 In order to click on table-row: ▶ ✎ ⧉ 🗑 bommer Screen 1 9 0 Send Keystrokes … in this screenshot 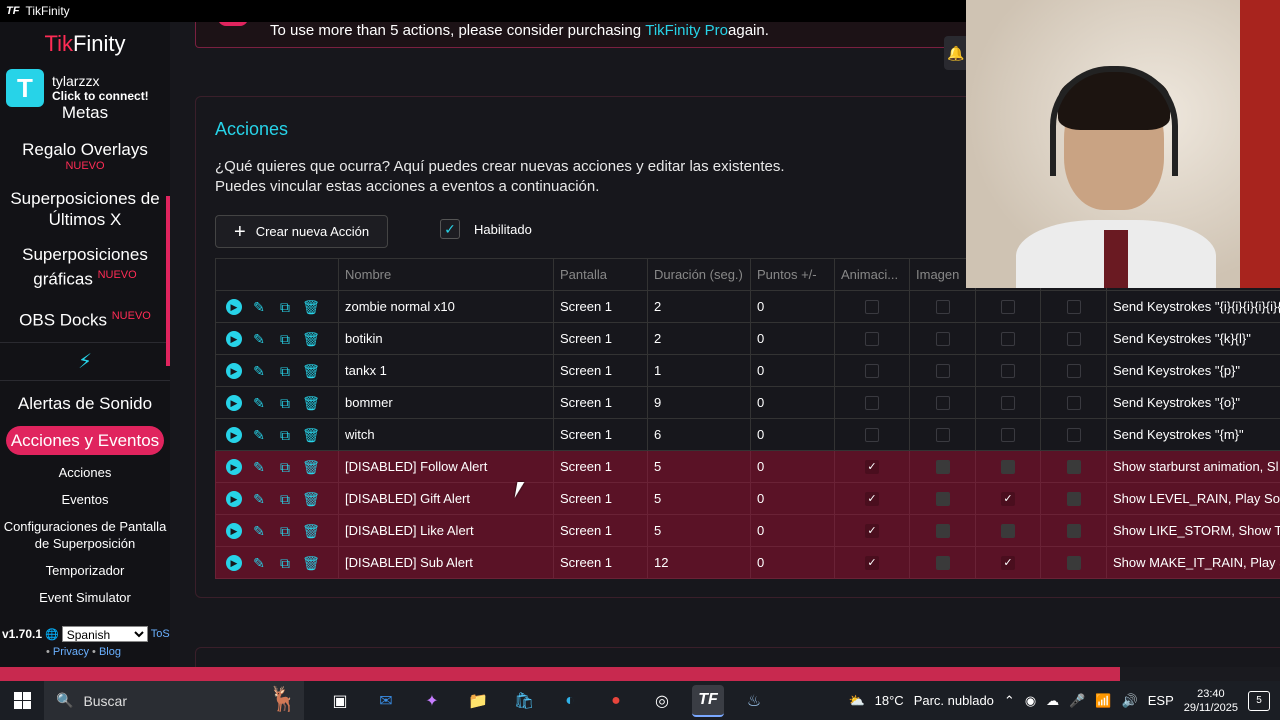, I will do `click(747, 402)`.